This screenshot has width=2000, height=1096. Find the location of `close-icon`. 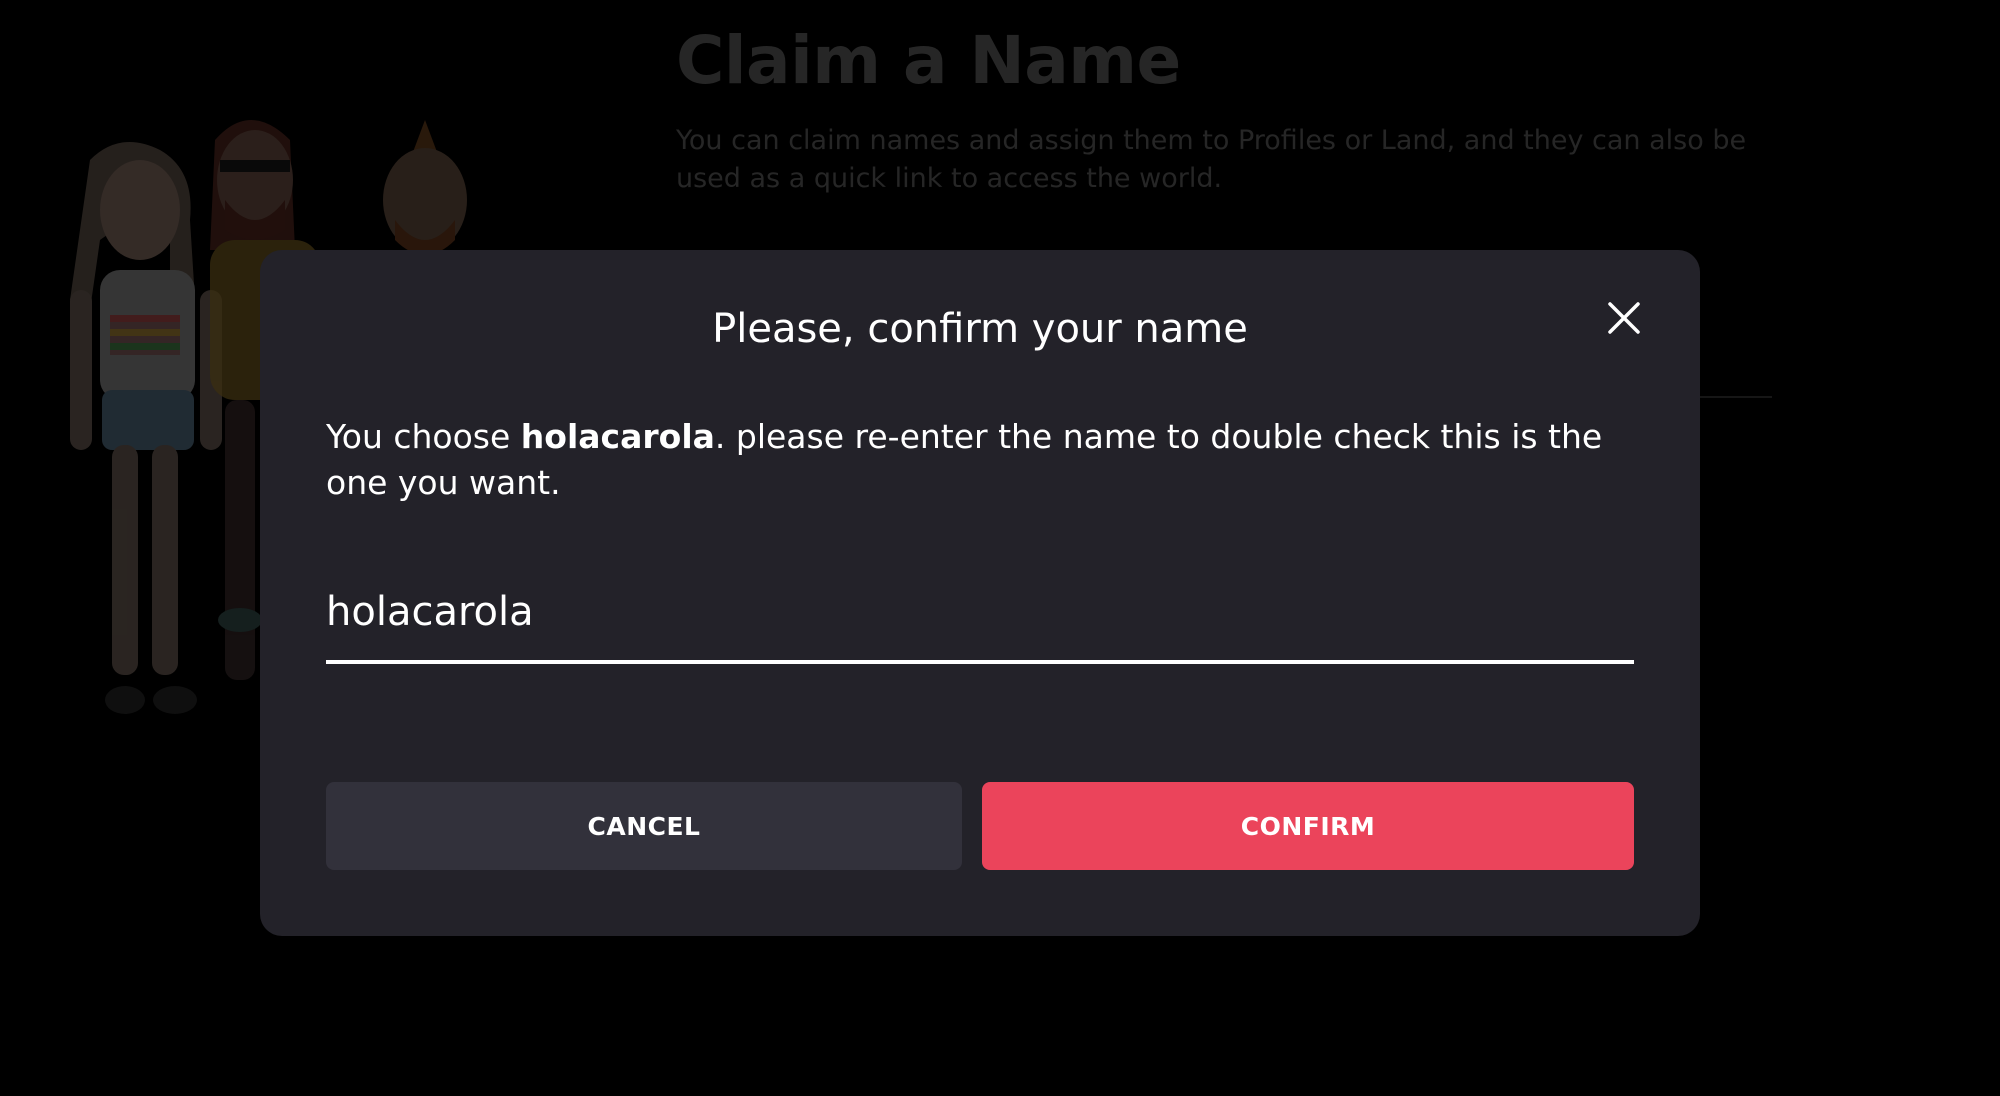

close-icon is located at coordinates (1624, 318).